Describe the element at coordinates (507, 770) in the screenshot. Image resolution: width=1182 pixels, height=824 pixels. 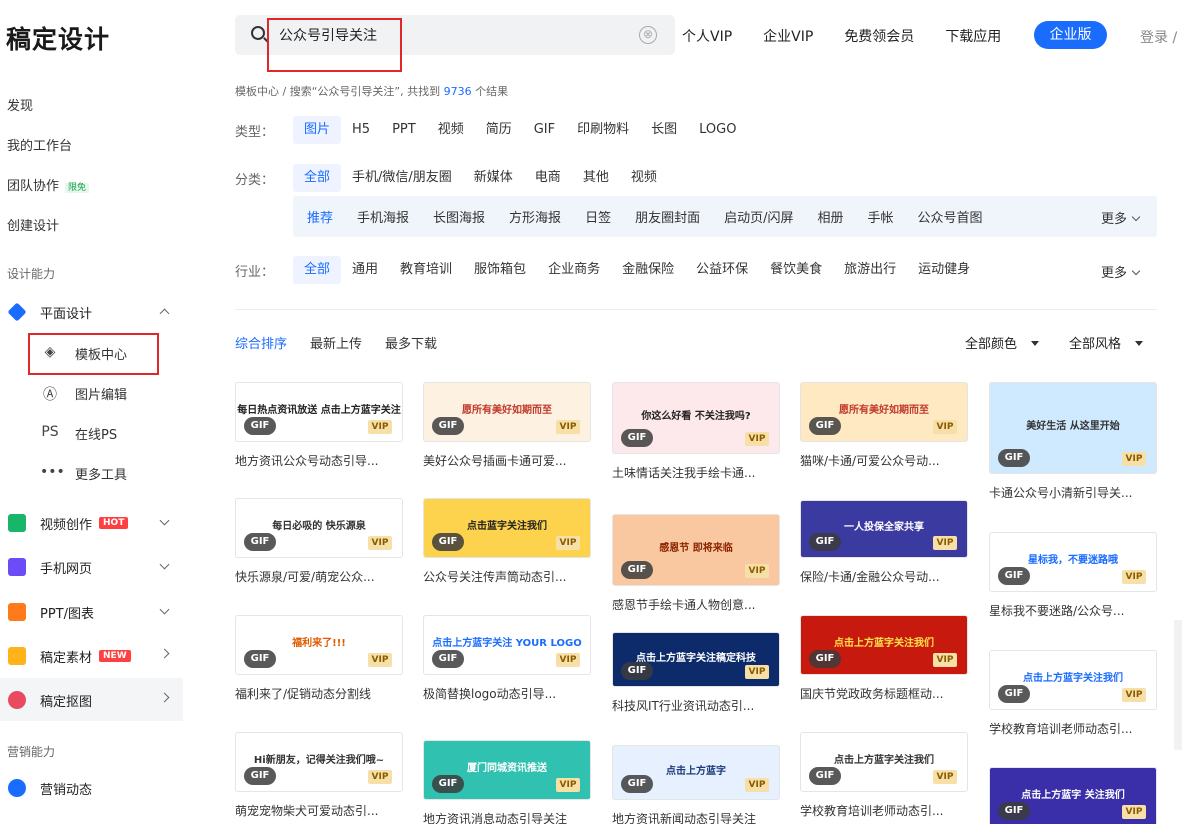
I see `template-thumbnail: 厦门同城资讯推送 GIF VIP` at that location.